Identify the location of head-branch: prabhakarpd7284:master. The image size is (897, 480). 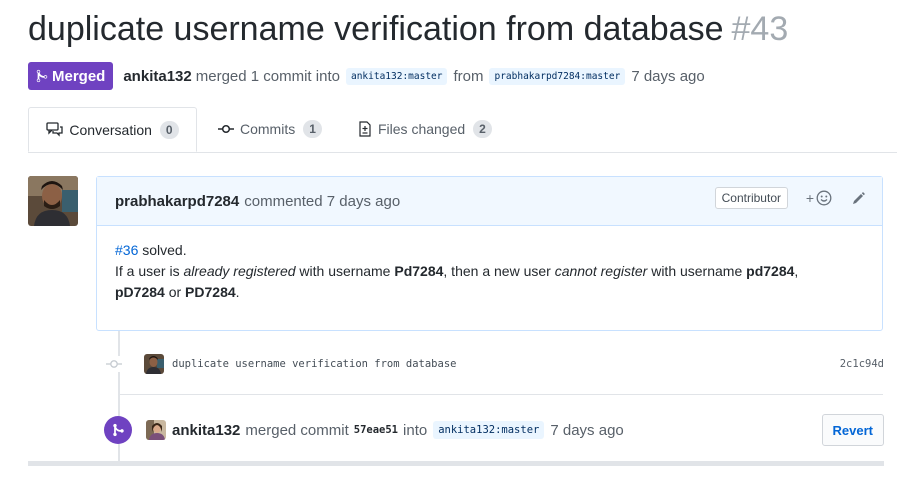
(557, 76).